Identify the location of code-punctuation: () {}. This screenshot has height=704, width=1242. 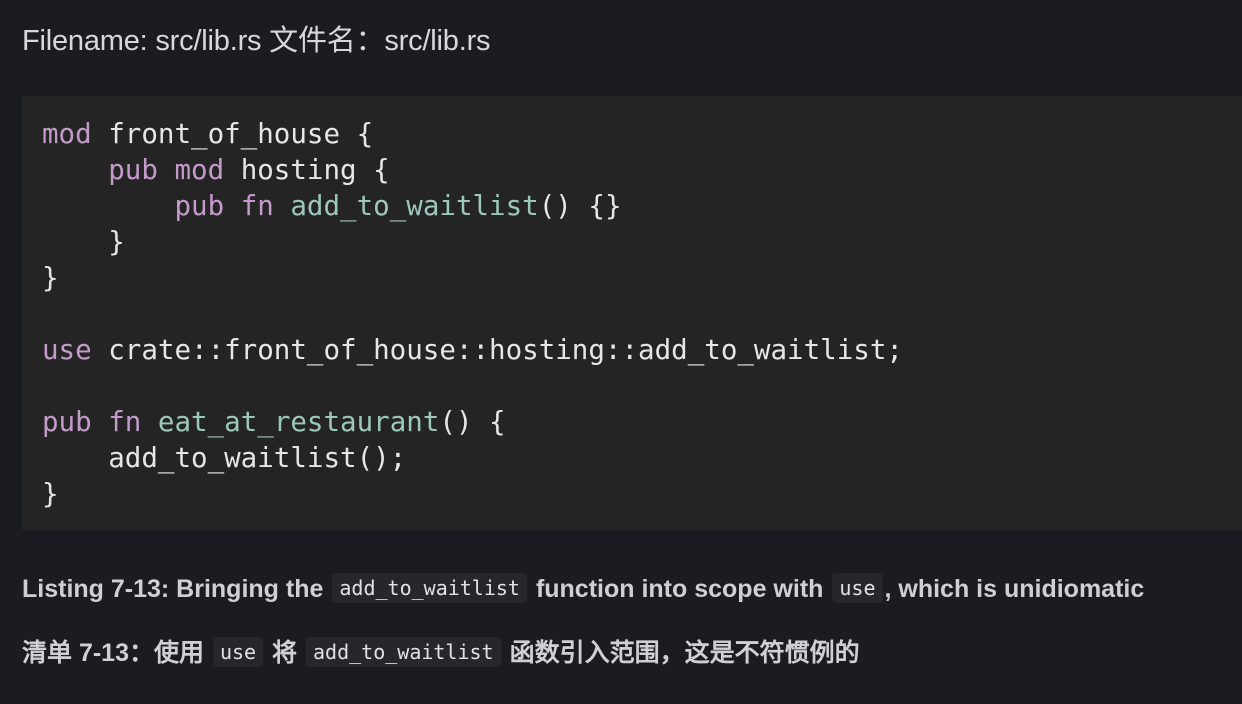
(580, 206).